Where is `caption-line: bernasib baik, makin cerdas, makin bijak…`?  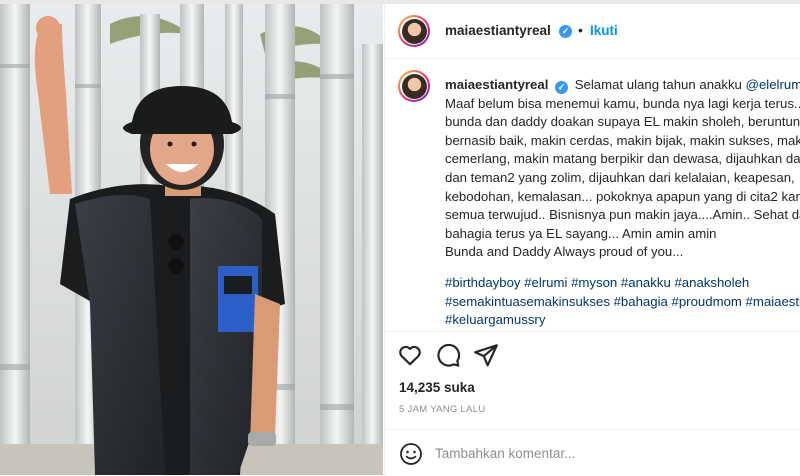 caption-line: bernasib baik, makin cerdas, makin bijak… is located at coordinates (622, 140).